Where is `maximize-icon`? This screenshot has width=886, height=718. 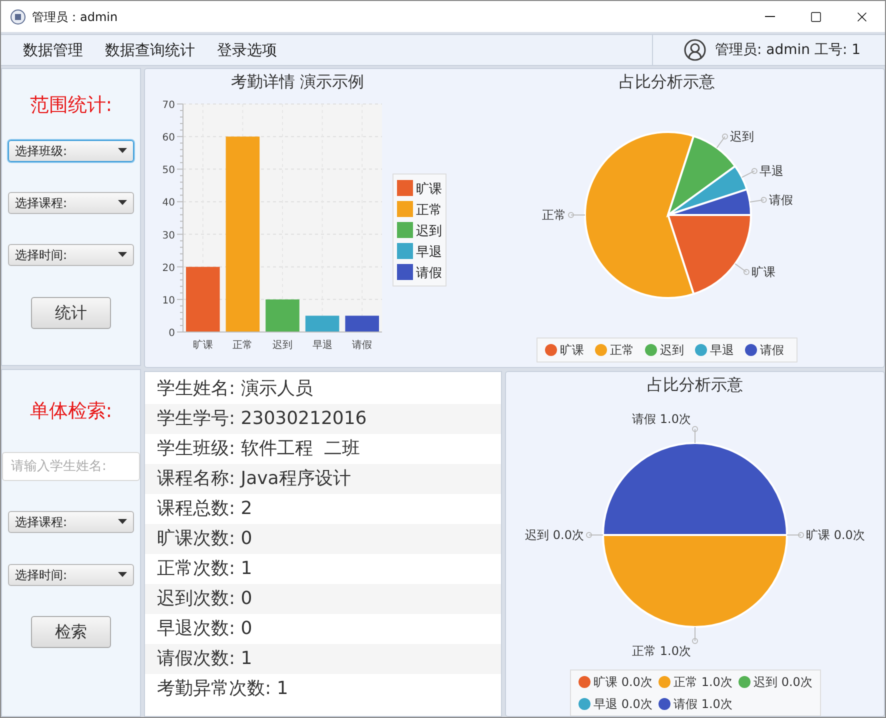 maximize-icon is located at coordinates (816, 16).